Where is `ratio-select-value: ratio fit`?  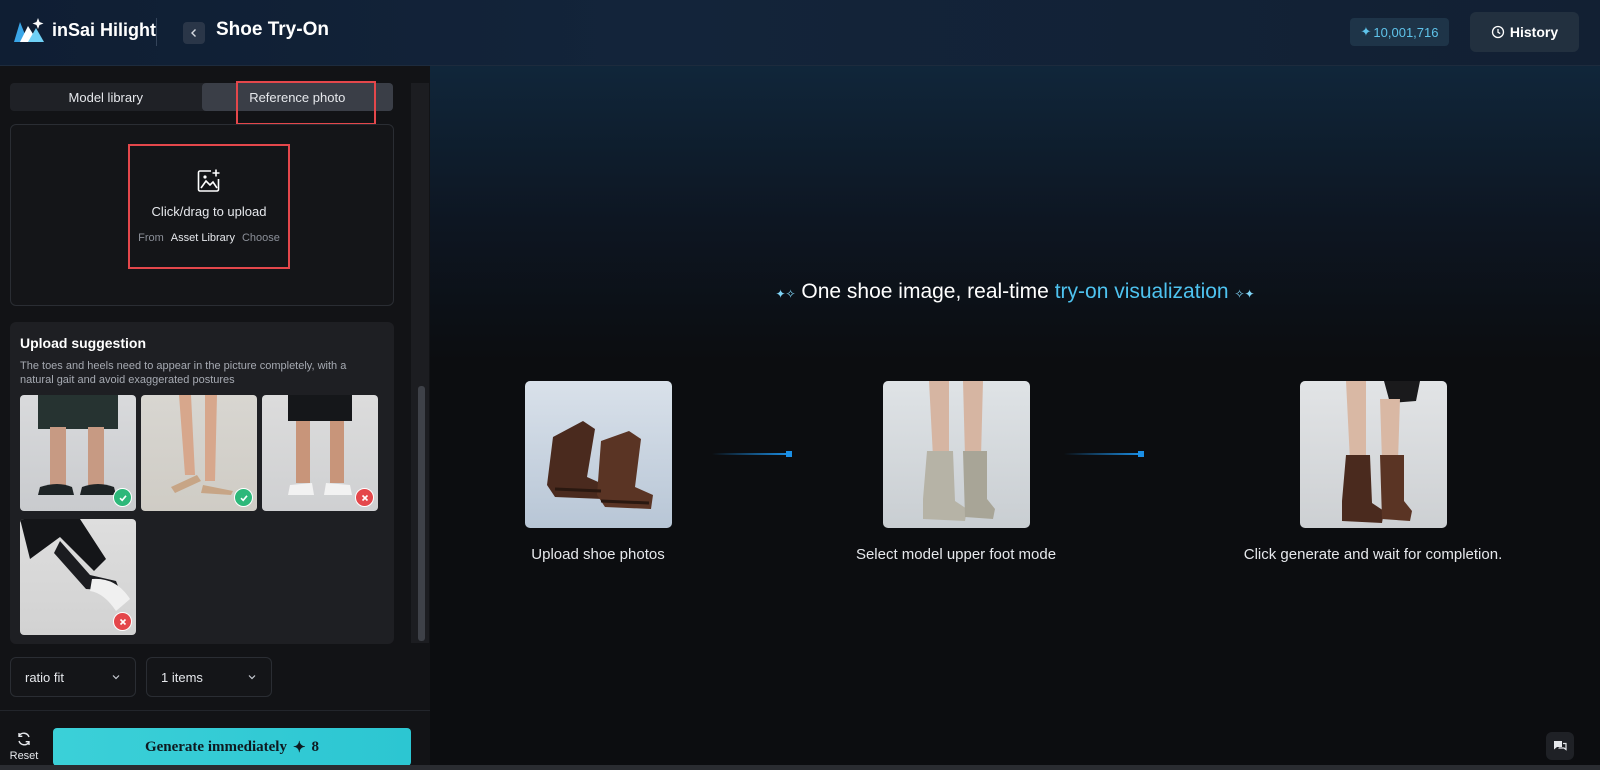
ratio-select-value: ratio fit is located at coordinates (45, 677).